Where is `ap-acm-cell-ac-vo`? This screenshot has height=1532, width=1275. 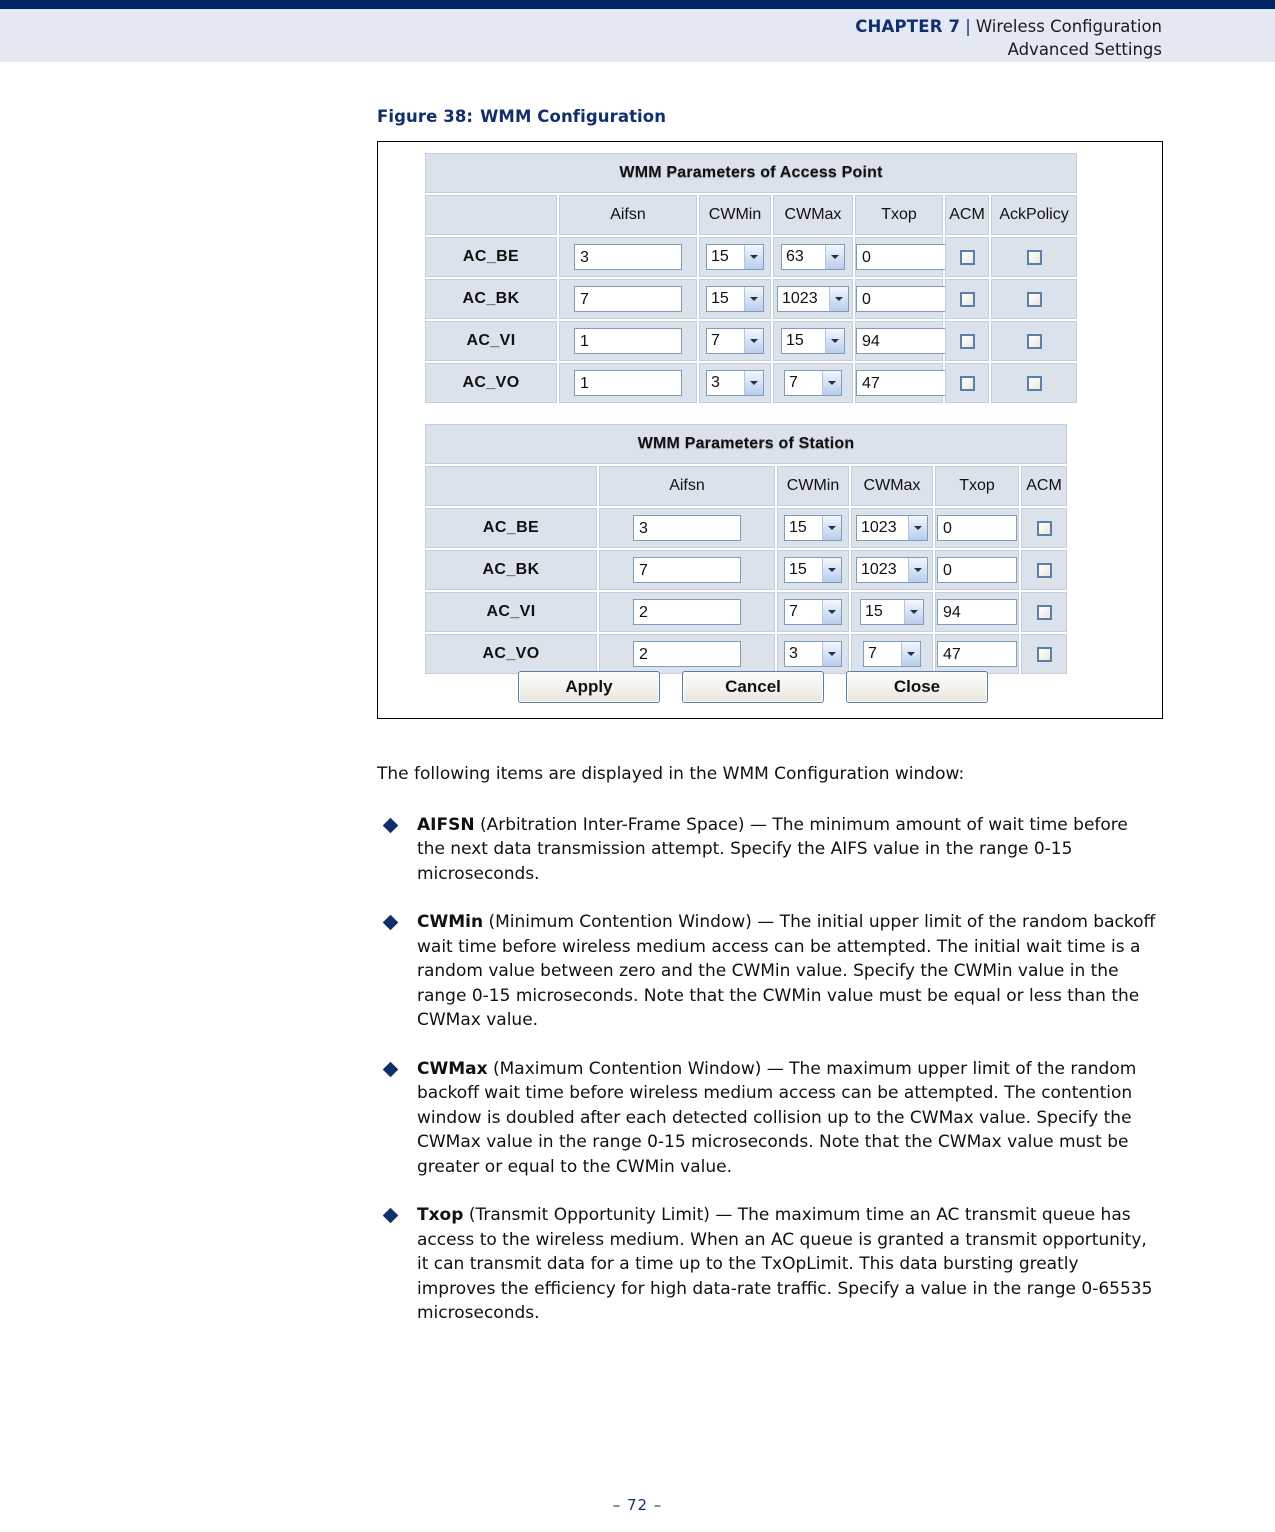
ap-acm-cell-ac-vo is located at coordinates (967, 383).